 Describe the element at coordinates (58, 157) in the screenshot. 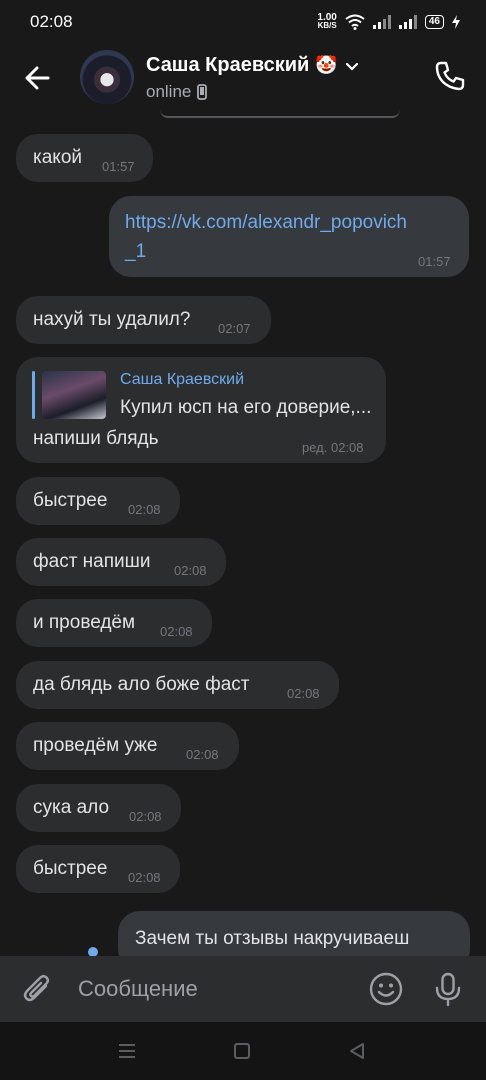

I see `message-text: какой` at that location.